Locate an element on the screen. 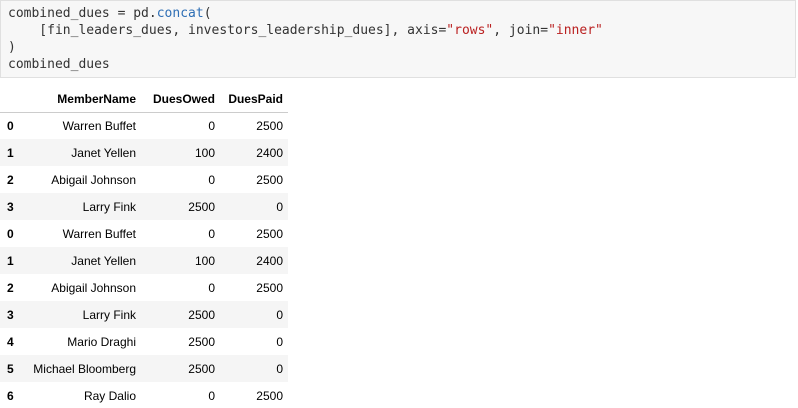  code-function-token: concat is located at coordinates (180, 13).